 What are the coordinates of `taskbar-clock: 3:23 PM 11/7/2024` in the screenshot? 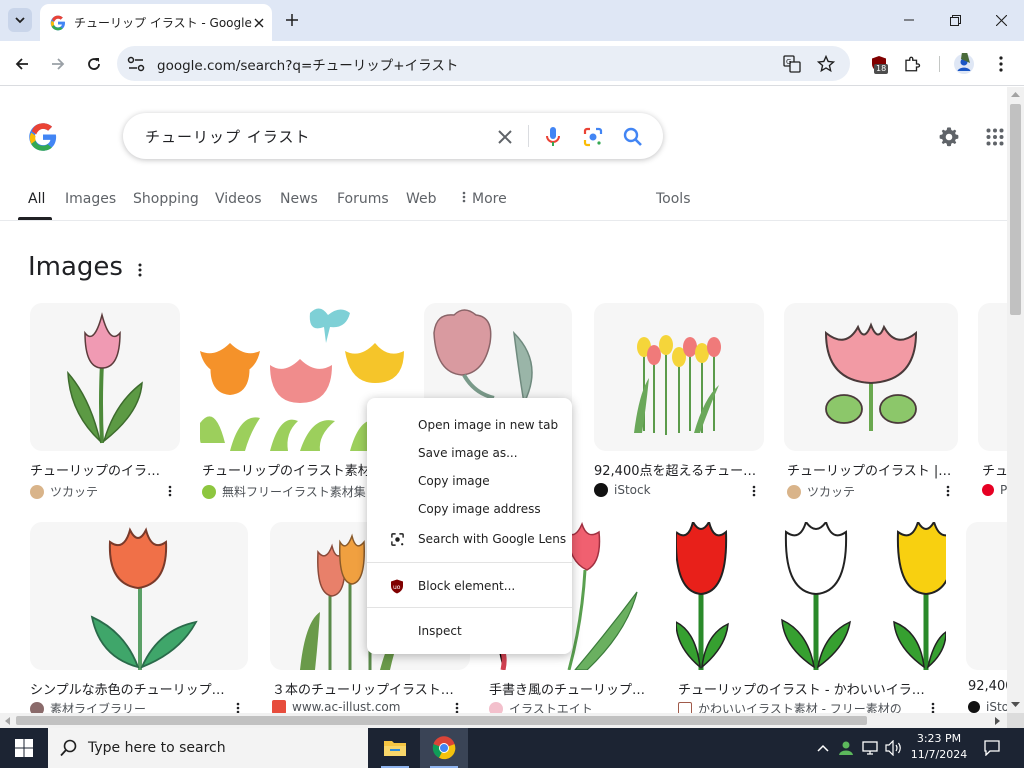 It's located at (939, 747).